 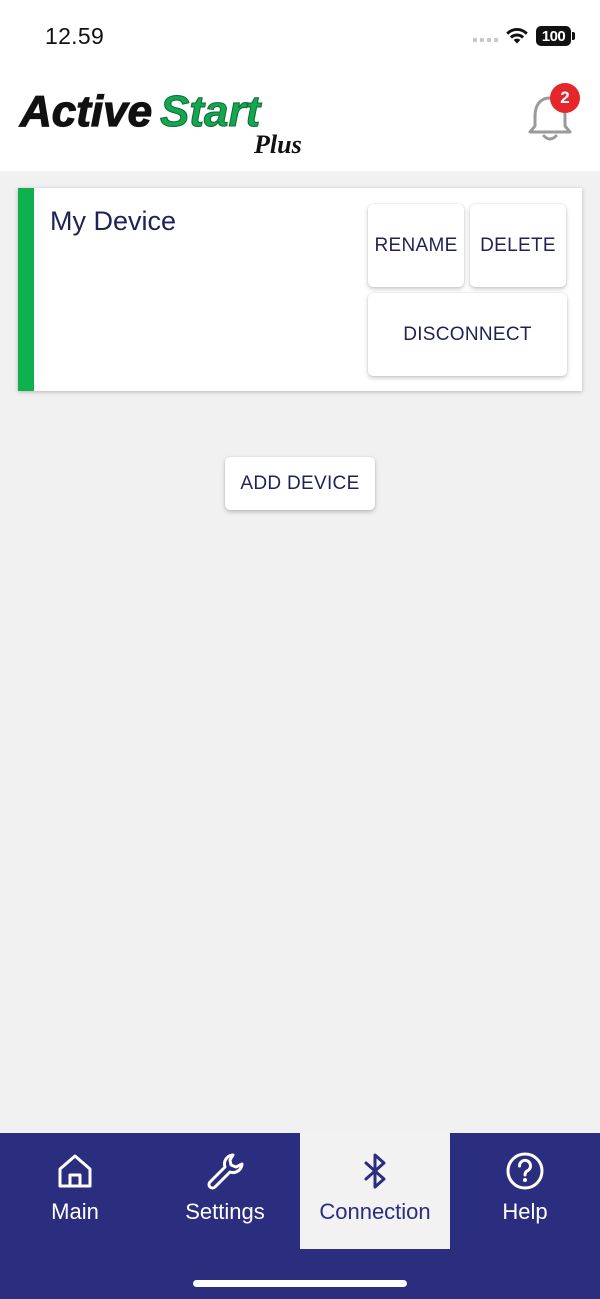 I want to click on logo-text-plus: Plus, so click(x=277, y=144).